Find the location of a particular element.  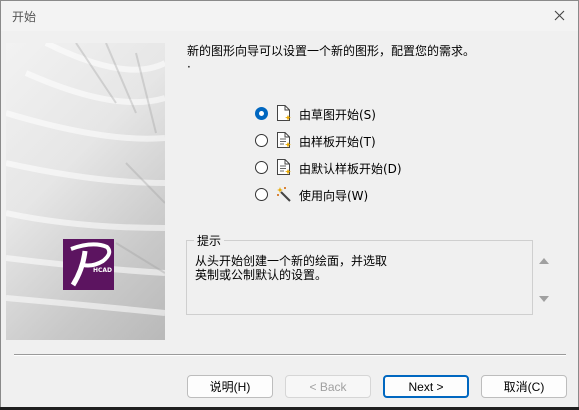

radio-use-wizard is located at coordinates (261, 194).